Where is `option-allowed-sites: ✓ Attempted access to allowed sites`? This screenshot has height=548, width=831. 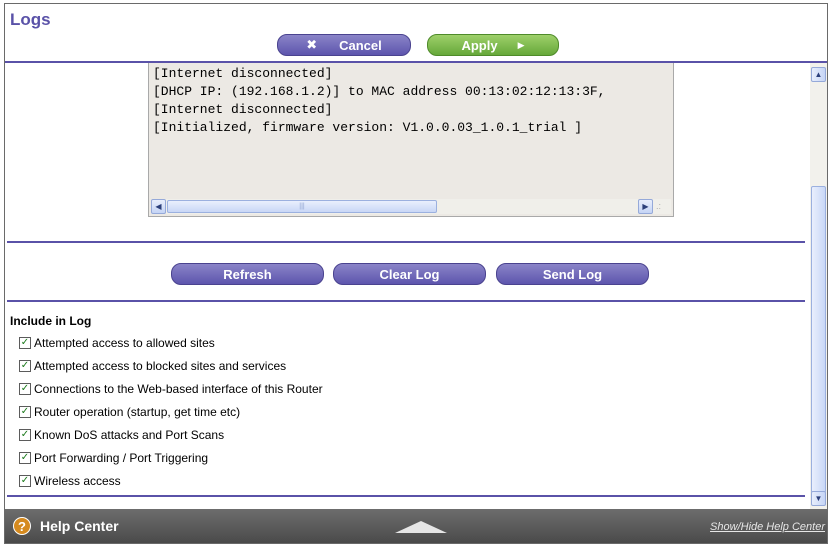 option-allowed-sites: ✓ Attempted access to allowed sites is located at coordinates (117, 343).